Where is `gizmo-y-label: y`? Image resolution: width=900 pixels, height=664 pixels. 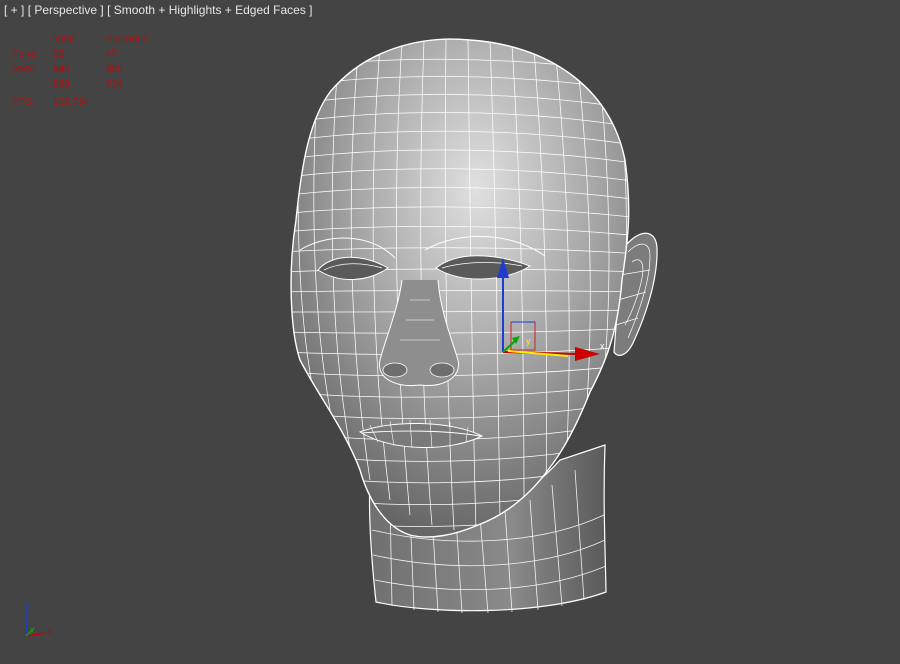 gizmo-y-label: y is located at coordinates (528, 341).